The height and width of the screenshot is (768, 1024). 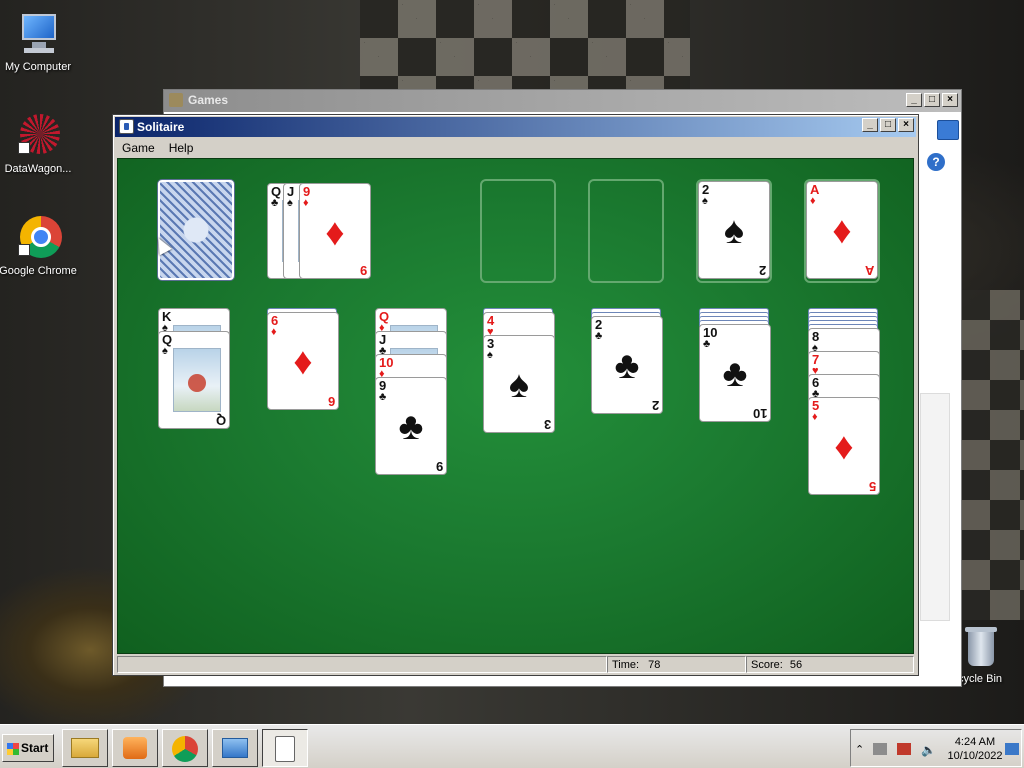 I want to click on solitaire-maximize-button: □, so click(x=888, y=125).